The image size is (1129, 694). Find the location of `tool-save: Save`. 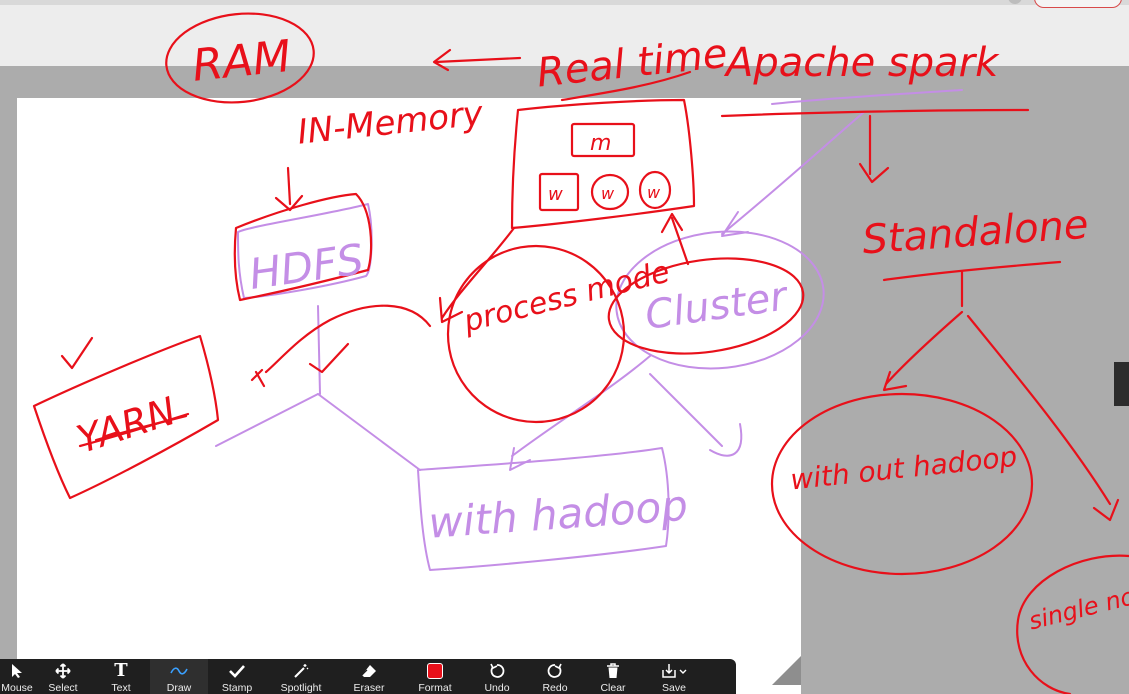

tool-save: Save is located at coordinates (674, 676).